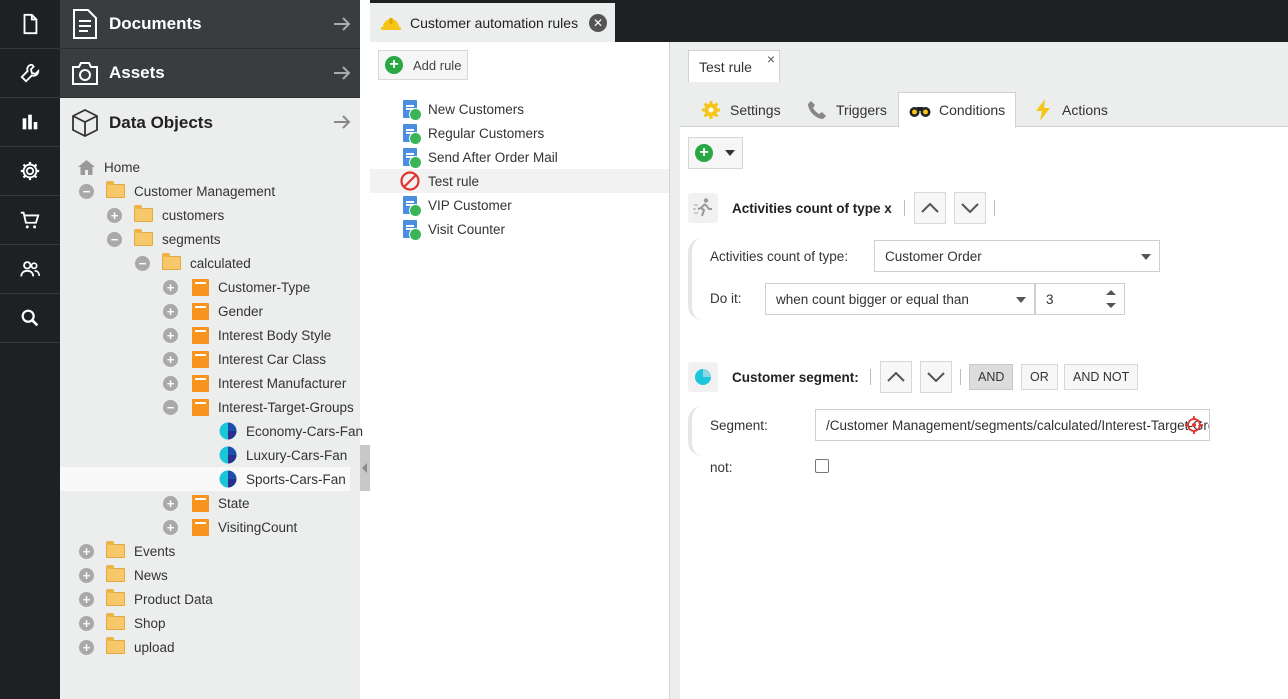  I want to click on tab-conditions: Conditions, so click(957, 110).